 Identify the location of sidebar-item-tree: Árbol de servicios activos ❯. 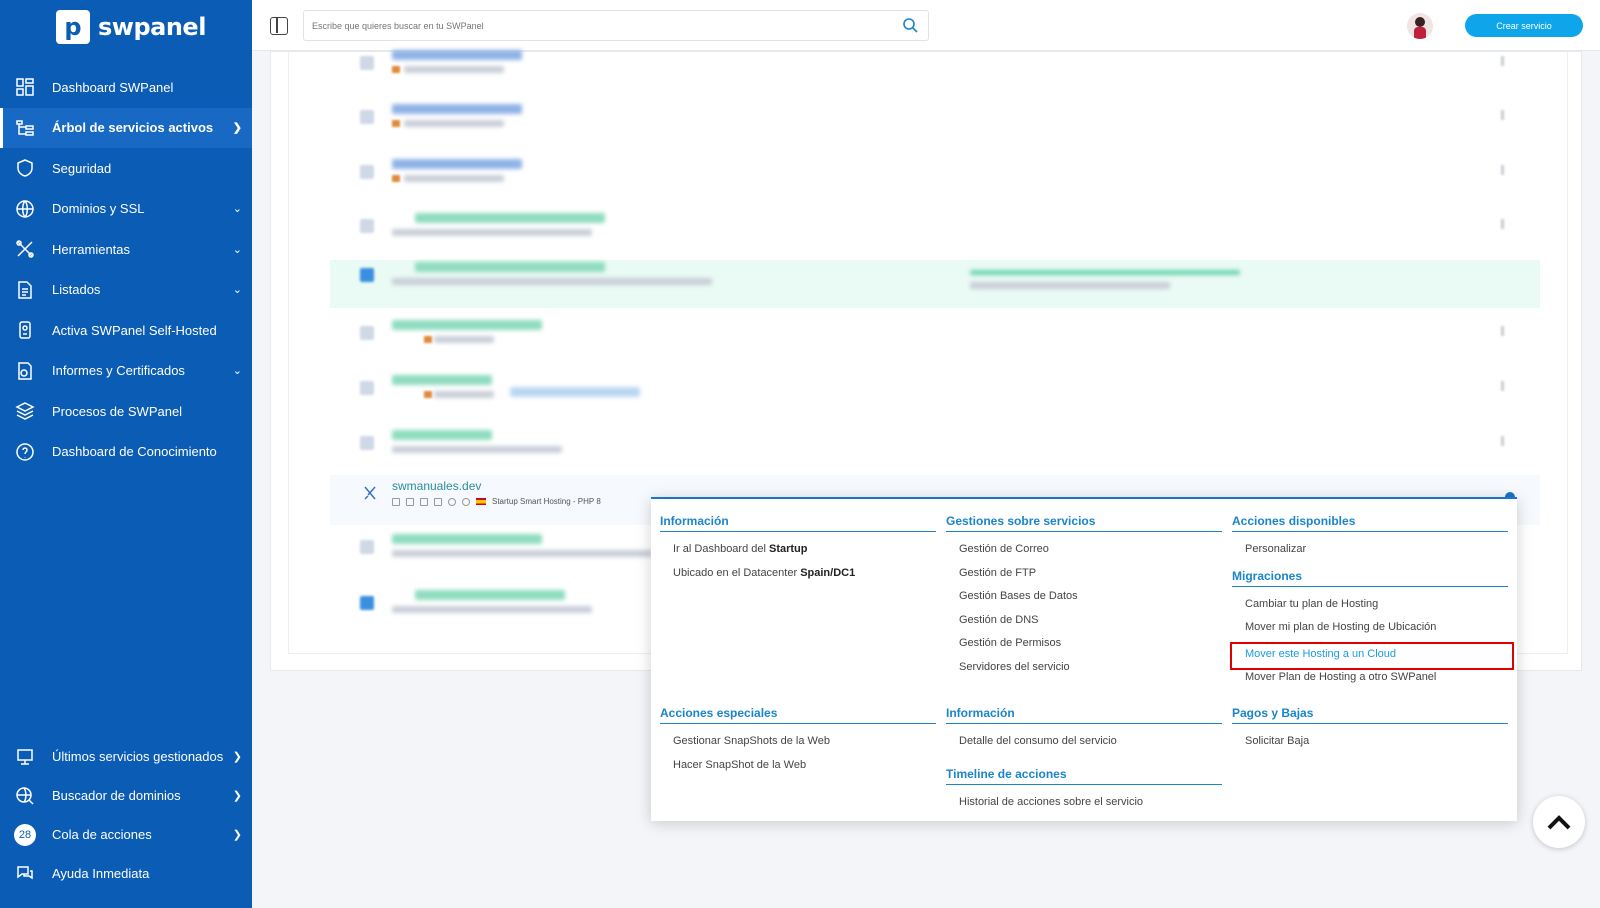
(126, 127).